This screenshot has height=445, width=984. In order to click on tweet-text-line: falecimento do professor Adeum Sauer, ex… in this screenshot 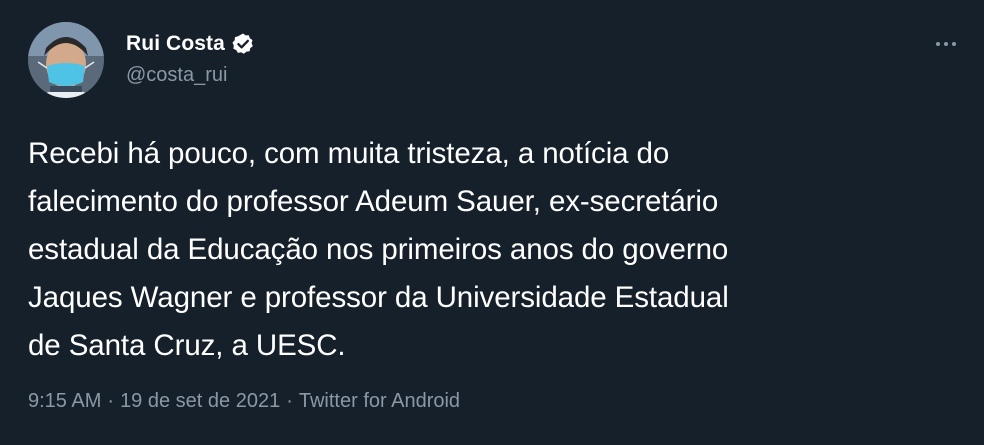, I will do `click(373, 201)`.